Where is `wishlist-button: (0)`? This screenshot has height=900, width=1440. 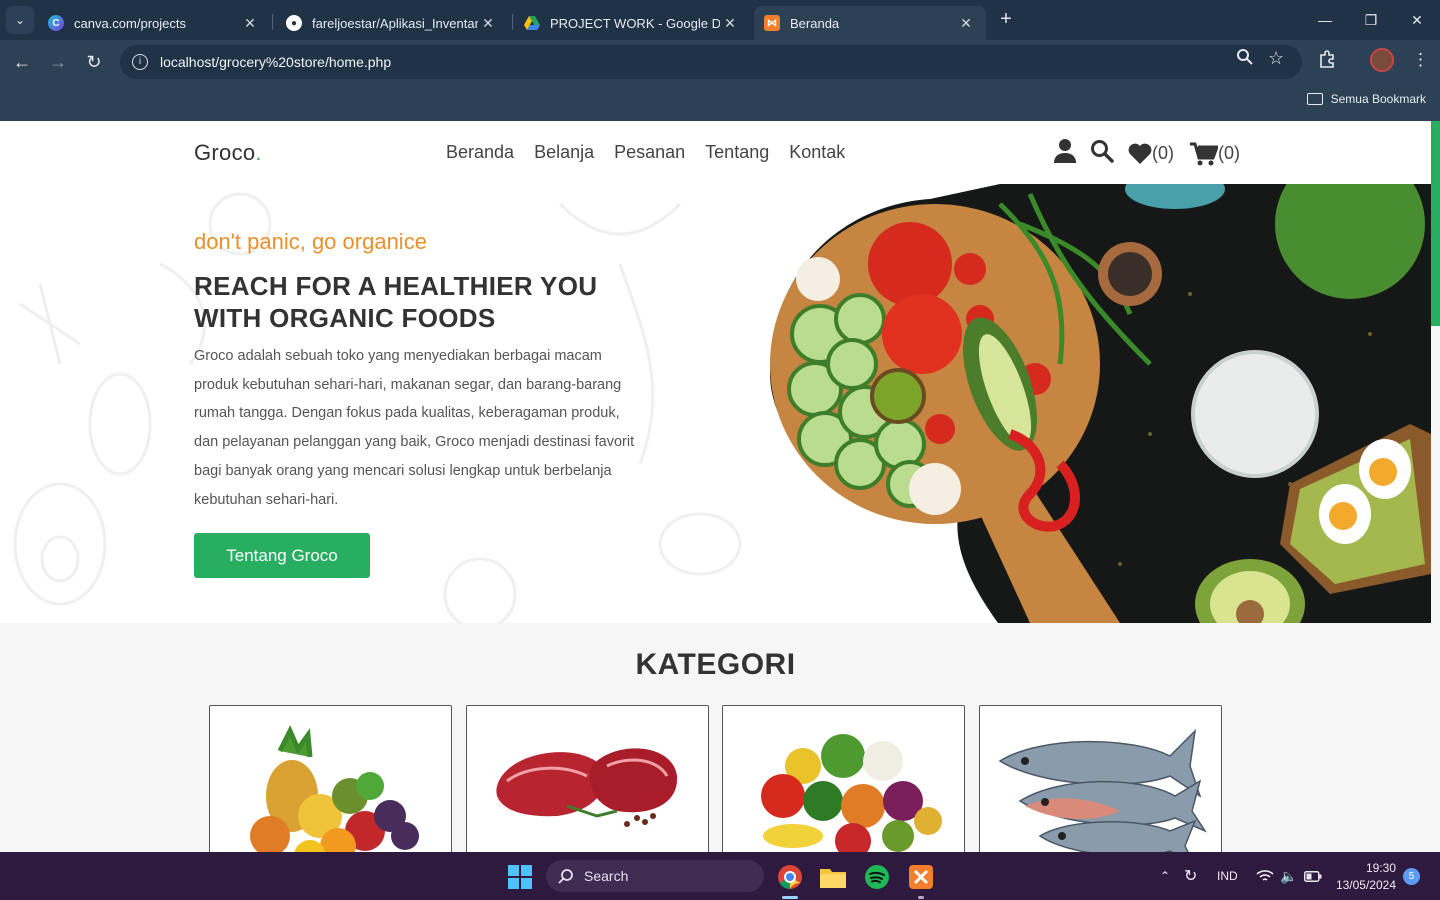
wishlist-button: (0) is located at coordinates (1151, 154).